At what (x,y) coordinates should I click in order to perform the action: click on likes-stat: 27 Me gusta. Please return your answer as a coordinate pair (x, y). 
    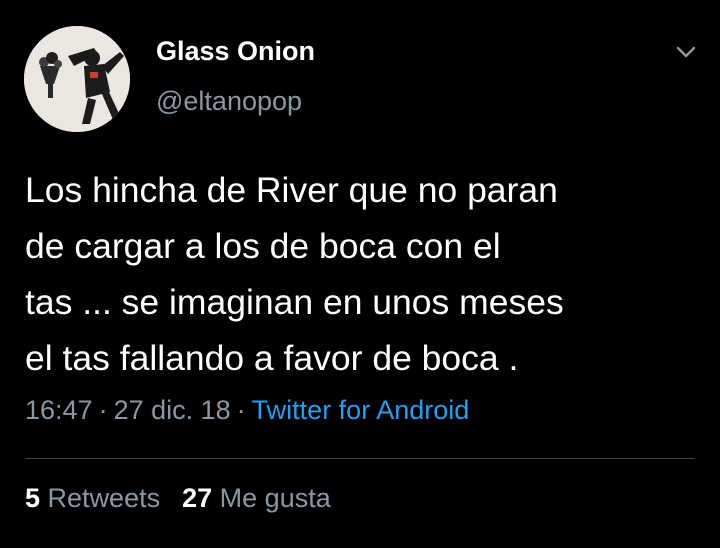
    Looking at the image, I should click on (256, 498).